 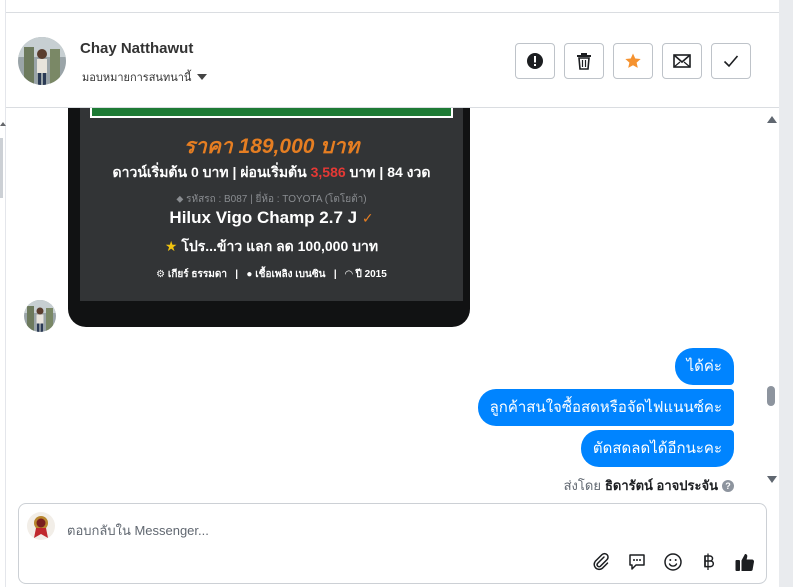 I want to click on car-price: ราคา 189,000 บาท, so click(x=271, y=146).